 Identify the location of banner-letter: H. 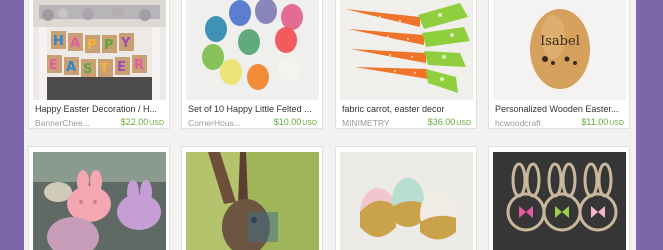
(58, 41).